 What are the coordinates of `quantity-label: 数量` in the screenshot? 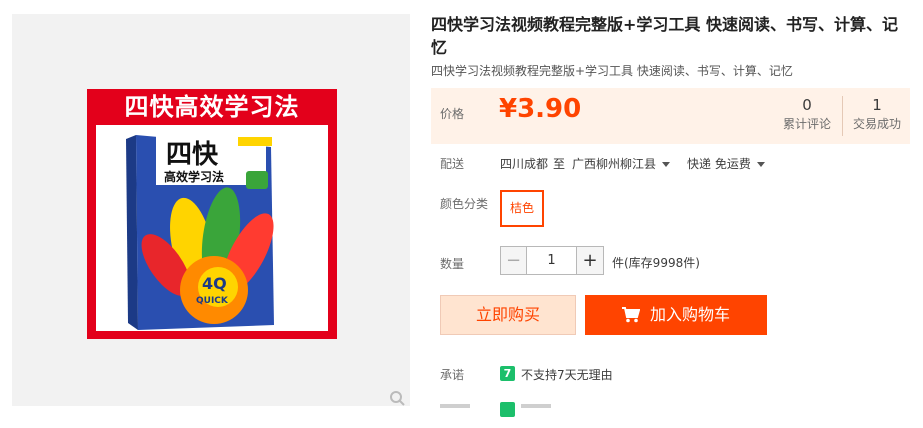 It's located at (452, 264).